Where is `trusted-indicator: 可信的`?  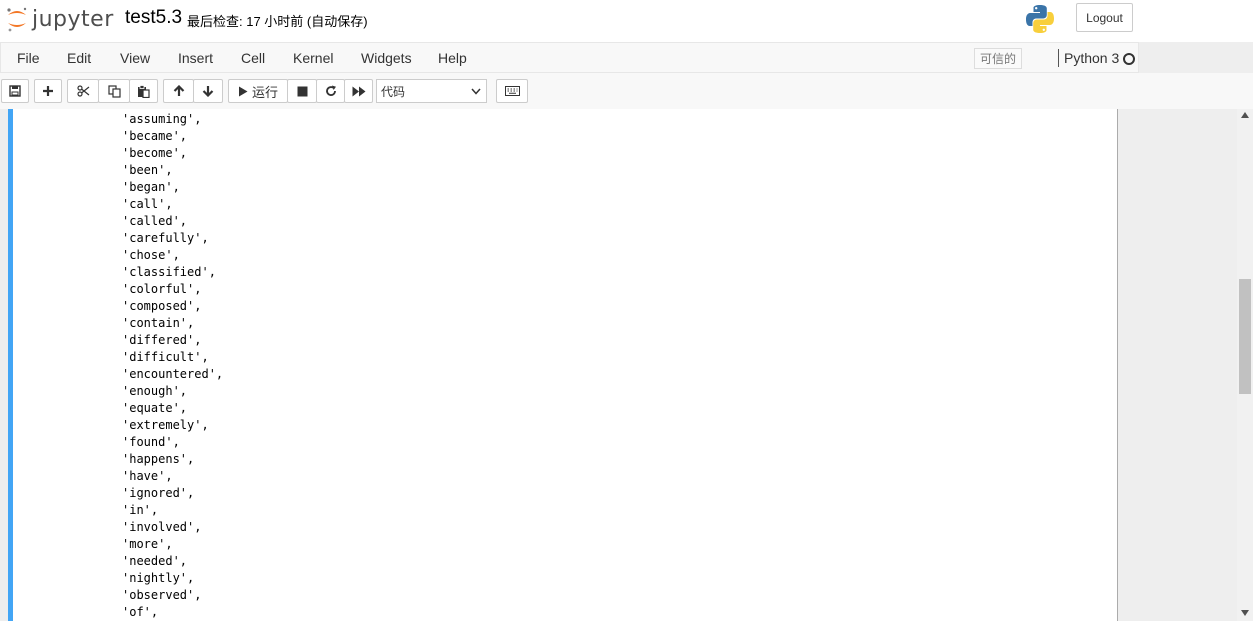
trusted-indicator: 可信的 is located at coordinates (998, 58).